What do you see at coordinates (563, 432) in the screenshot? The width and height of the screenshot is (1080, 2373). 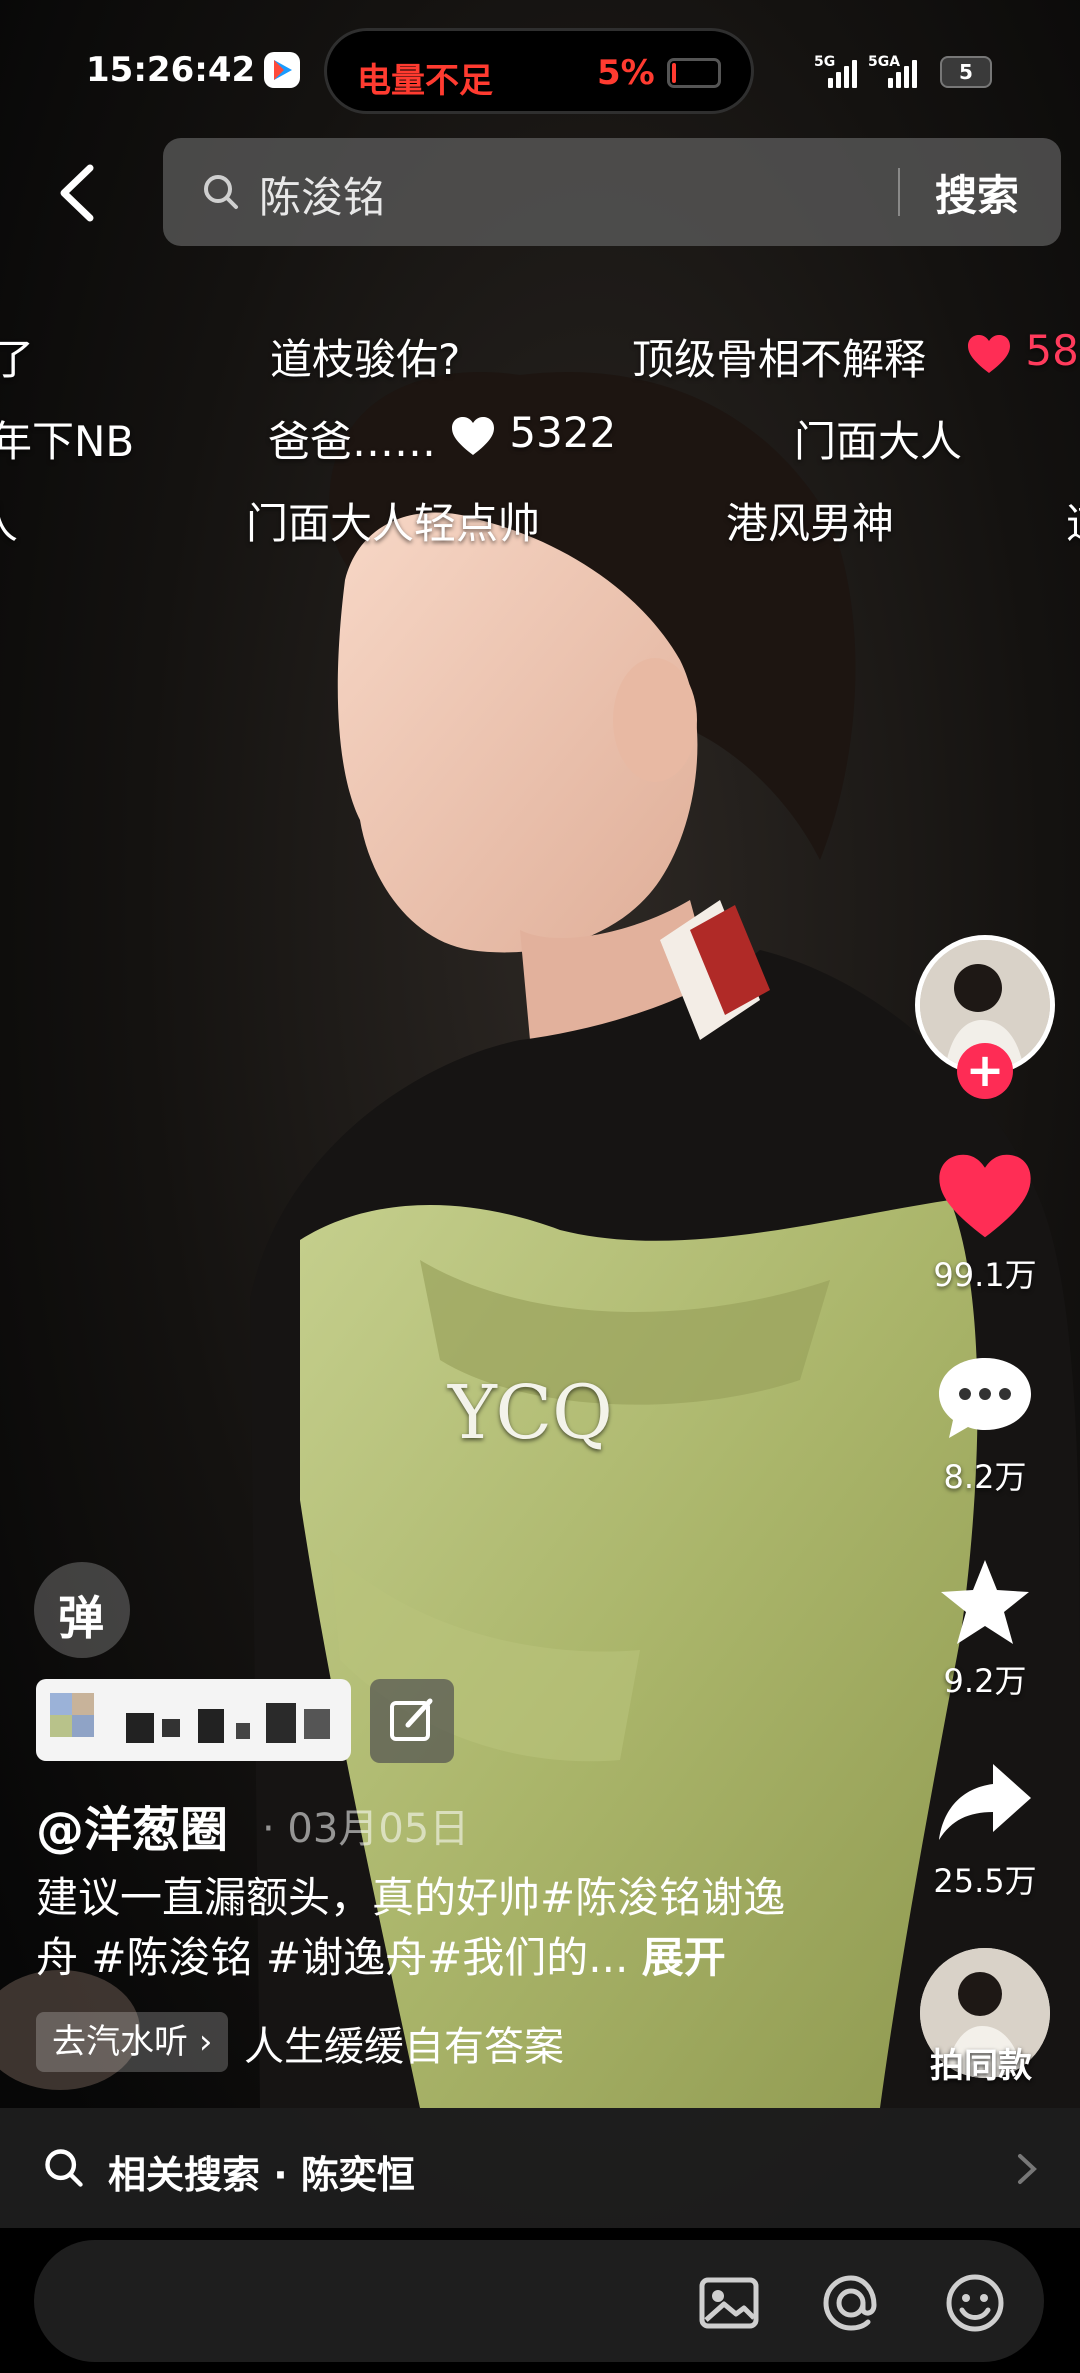 I see `danmaku-like-count: 5322` at bounding box center [563, 432].